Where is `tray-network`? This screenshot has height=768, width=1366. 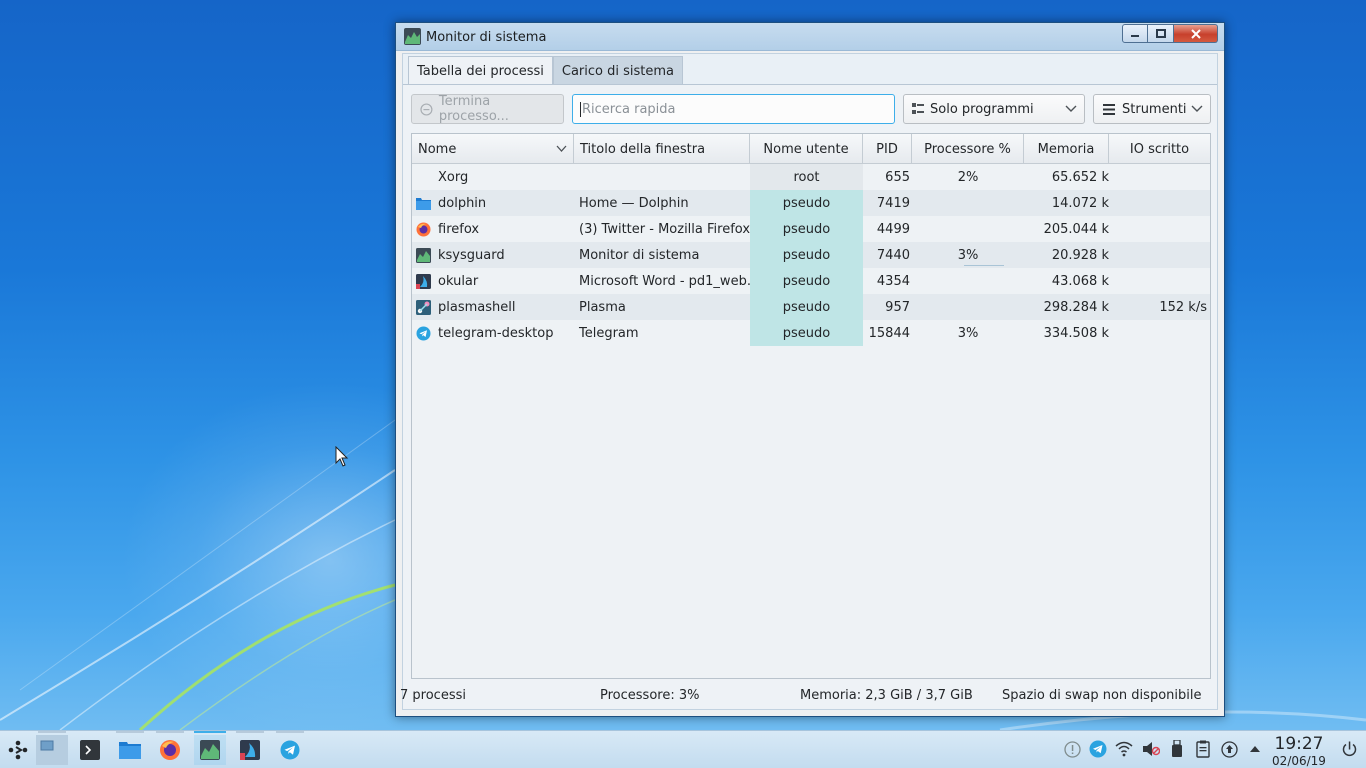
tray-network is located at coordinates (1124, 749).